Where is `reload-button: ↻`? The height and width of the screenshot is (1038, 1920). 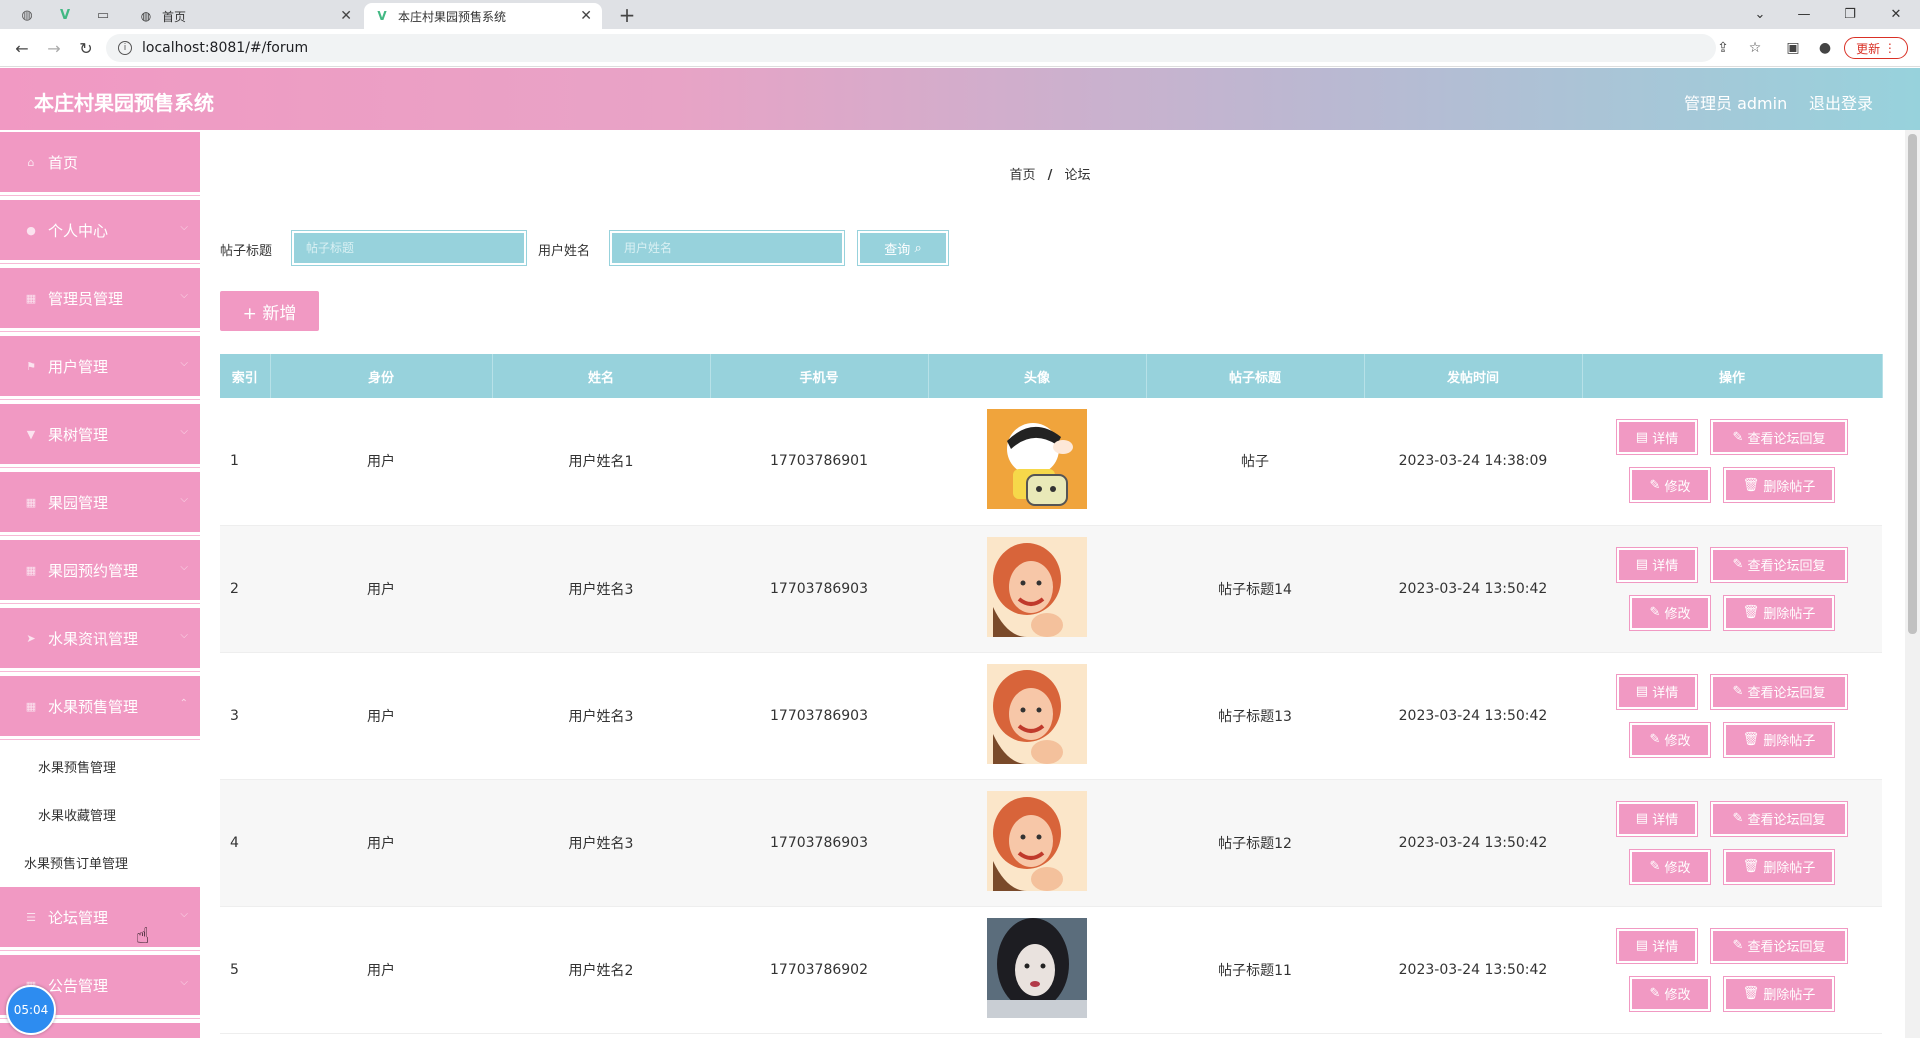 reload-button: ↻ is located at coordinates (86, 48).